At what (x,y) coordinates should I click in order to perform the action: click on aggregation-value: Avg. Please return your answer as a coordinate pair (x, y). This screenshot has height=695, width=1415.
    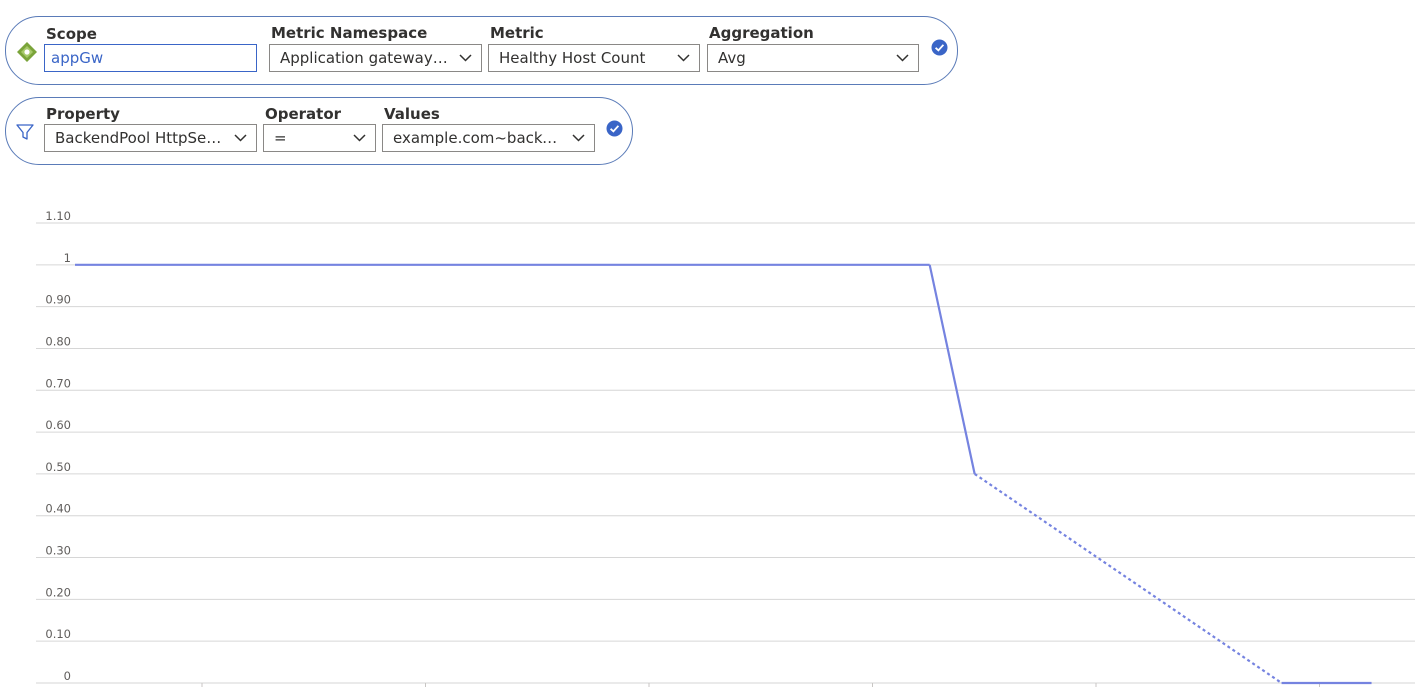
    Looking at the image, I should click on (732, 58).